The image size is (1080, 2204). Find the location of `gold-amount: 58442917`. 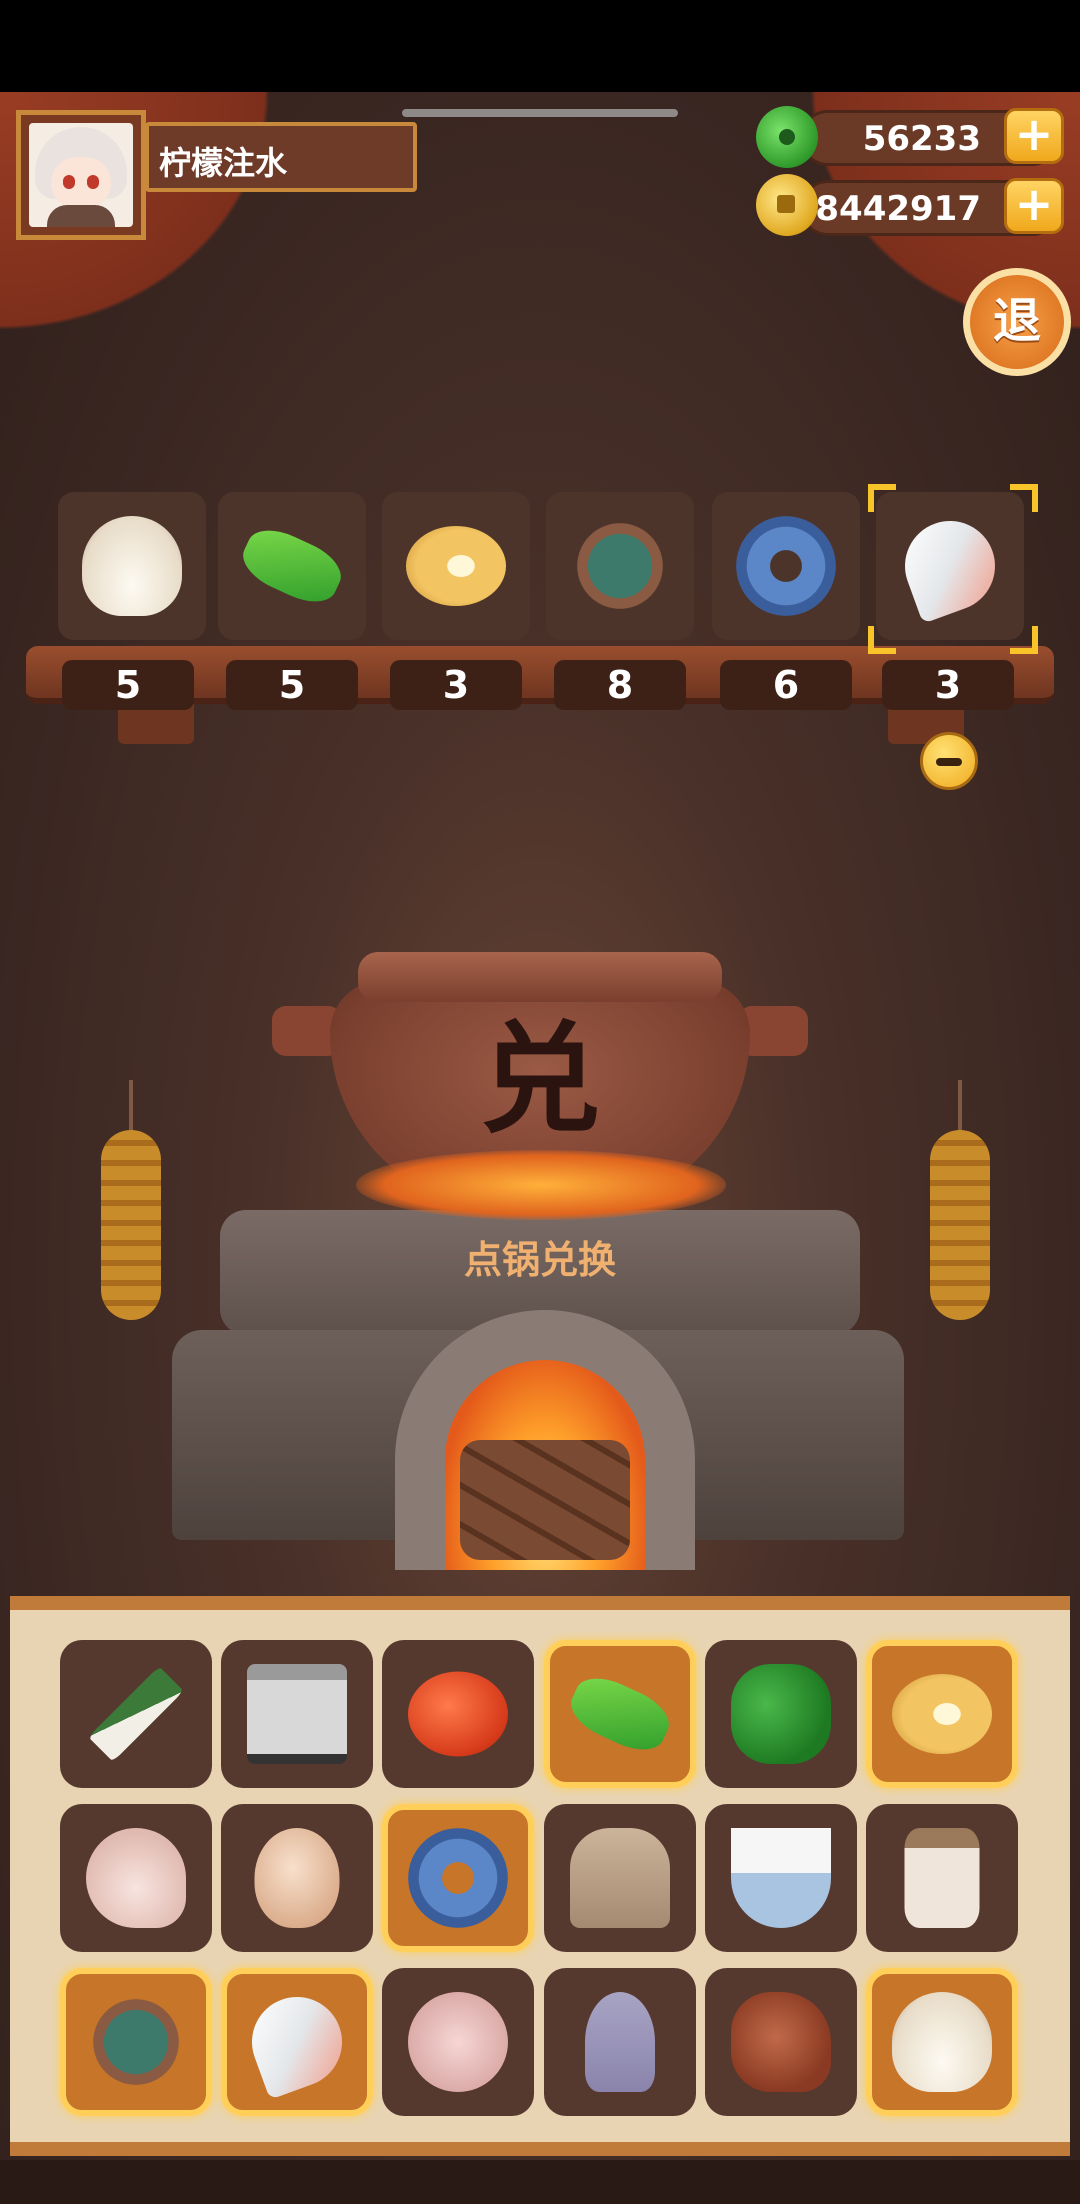

gold-amount: 58442917 is located at coordinates (886, 209).